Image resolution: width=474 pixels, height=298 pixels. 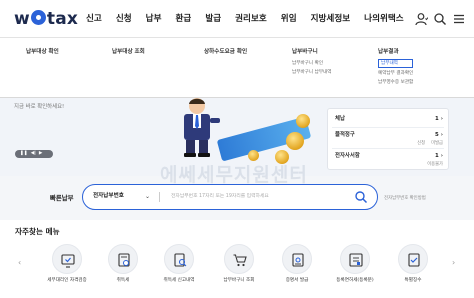 What do you see at coordinates (435, 164) in the screenshot?
I see `sub-label-unavailable: 이용불가` at bounding box center [435, 164].